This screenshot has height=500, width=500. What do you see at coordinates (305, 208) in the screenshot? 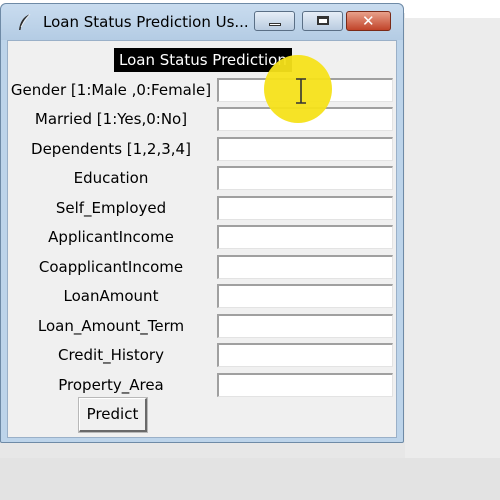
I see `self-employed-input` at bounding box center [305, 208].